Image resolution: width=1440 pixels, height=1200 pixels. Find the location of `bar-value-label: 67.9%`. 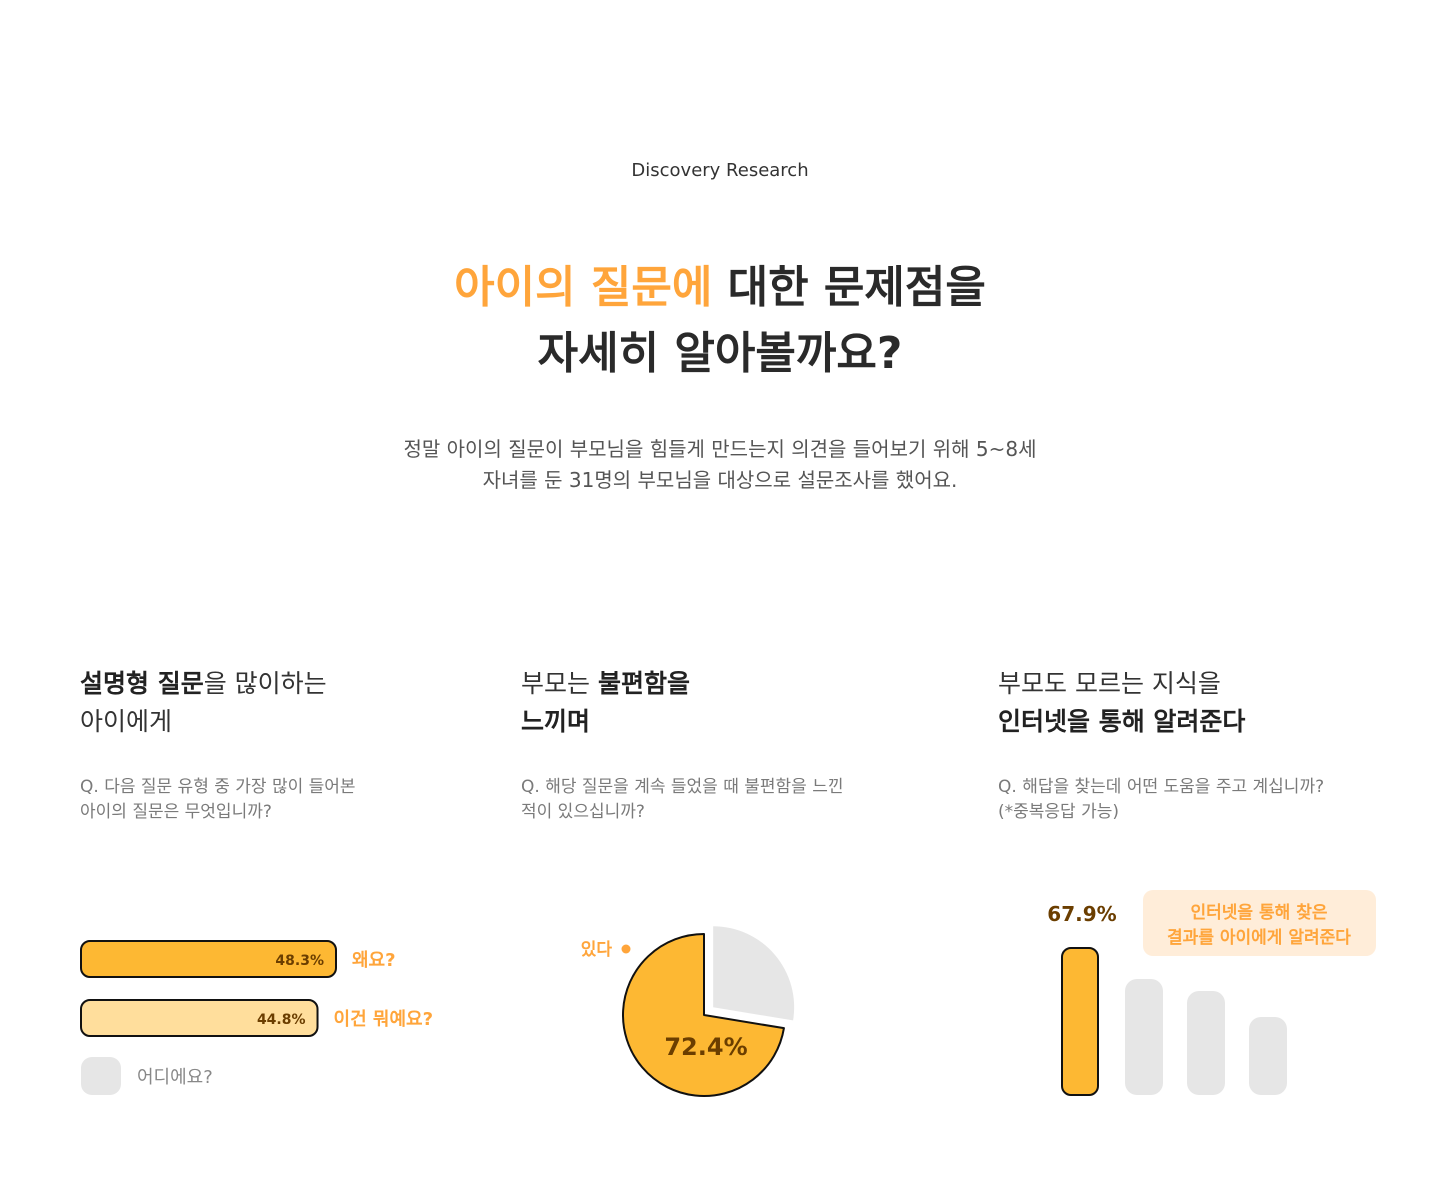

bar-value-label: 67.9% is located at coordinates (1081, 914).